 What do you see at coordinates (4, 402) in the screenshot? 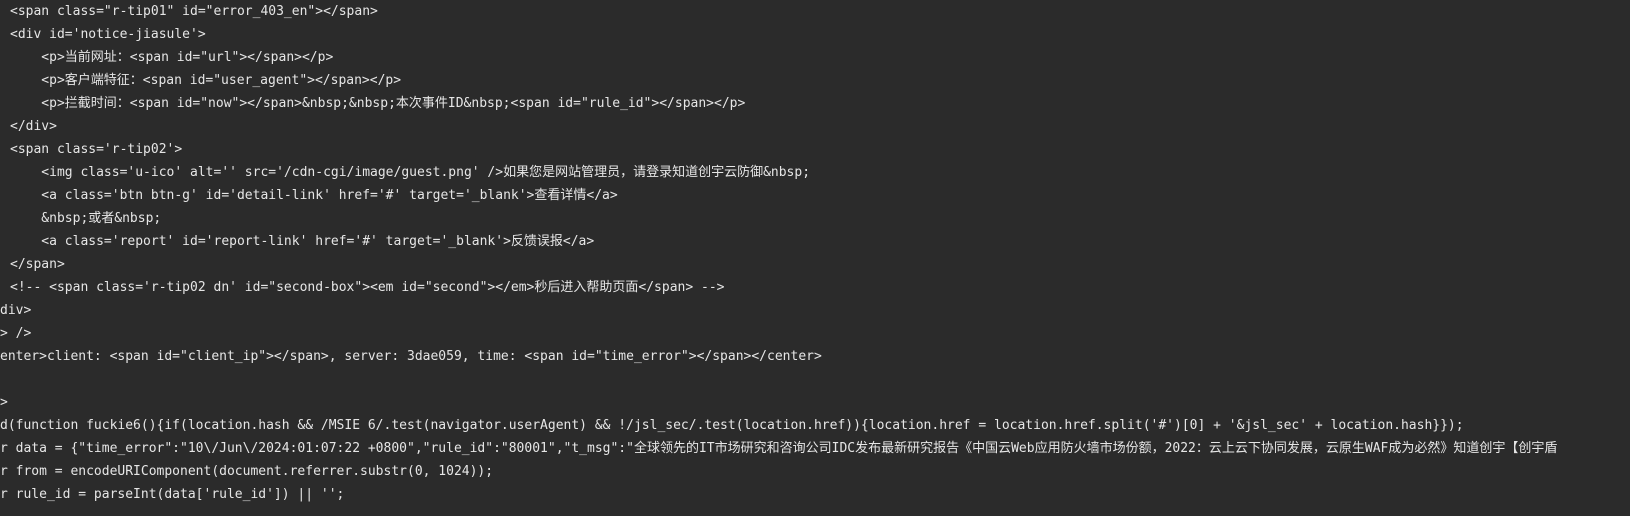
I see `code-line: >` at bounding box center [4, 402].